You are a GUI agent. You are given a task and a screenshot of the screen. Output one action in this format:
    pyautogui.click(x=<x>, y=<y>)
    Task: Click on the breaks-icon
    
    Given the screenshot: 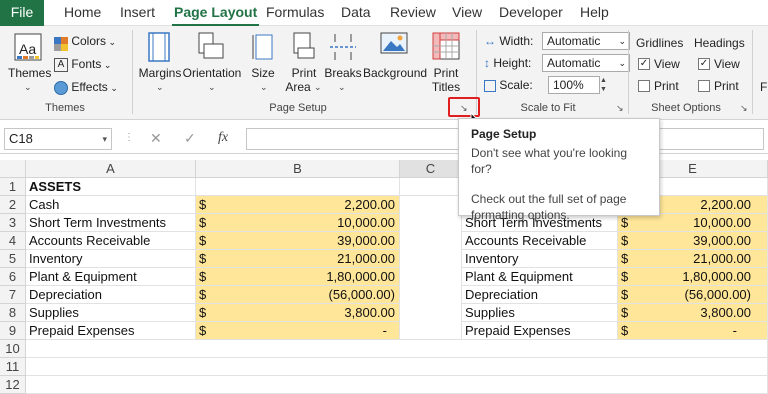 What is the action you would take?
    pyautogui.click(x=343, y=47)
    